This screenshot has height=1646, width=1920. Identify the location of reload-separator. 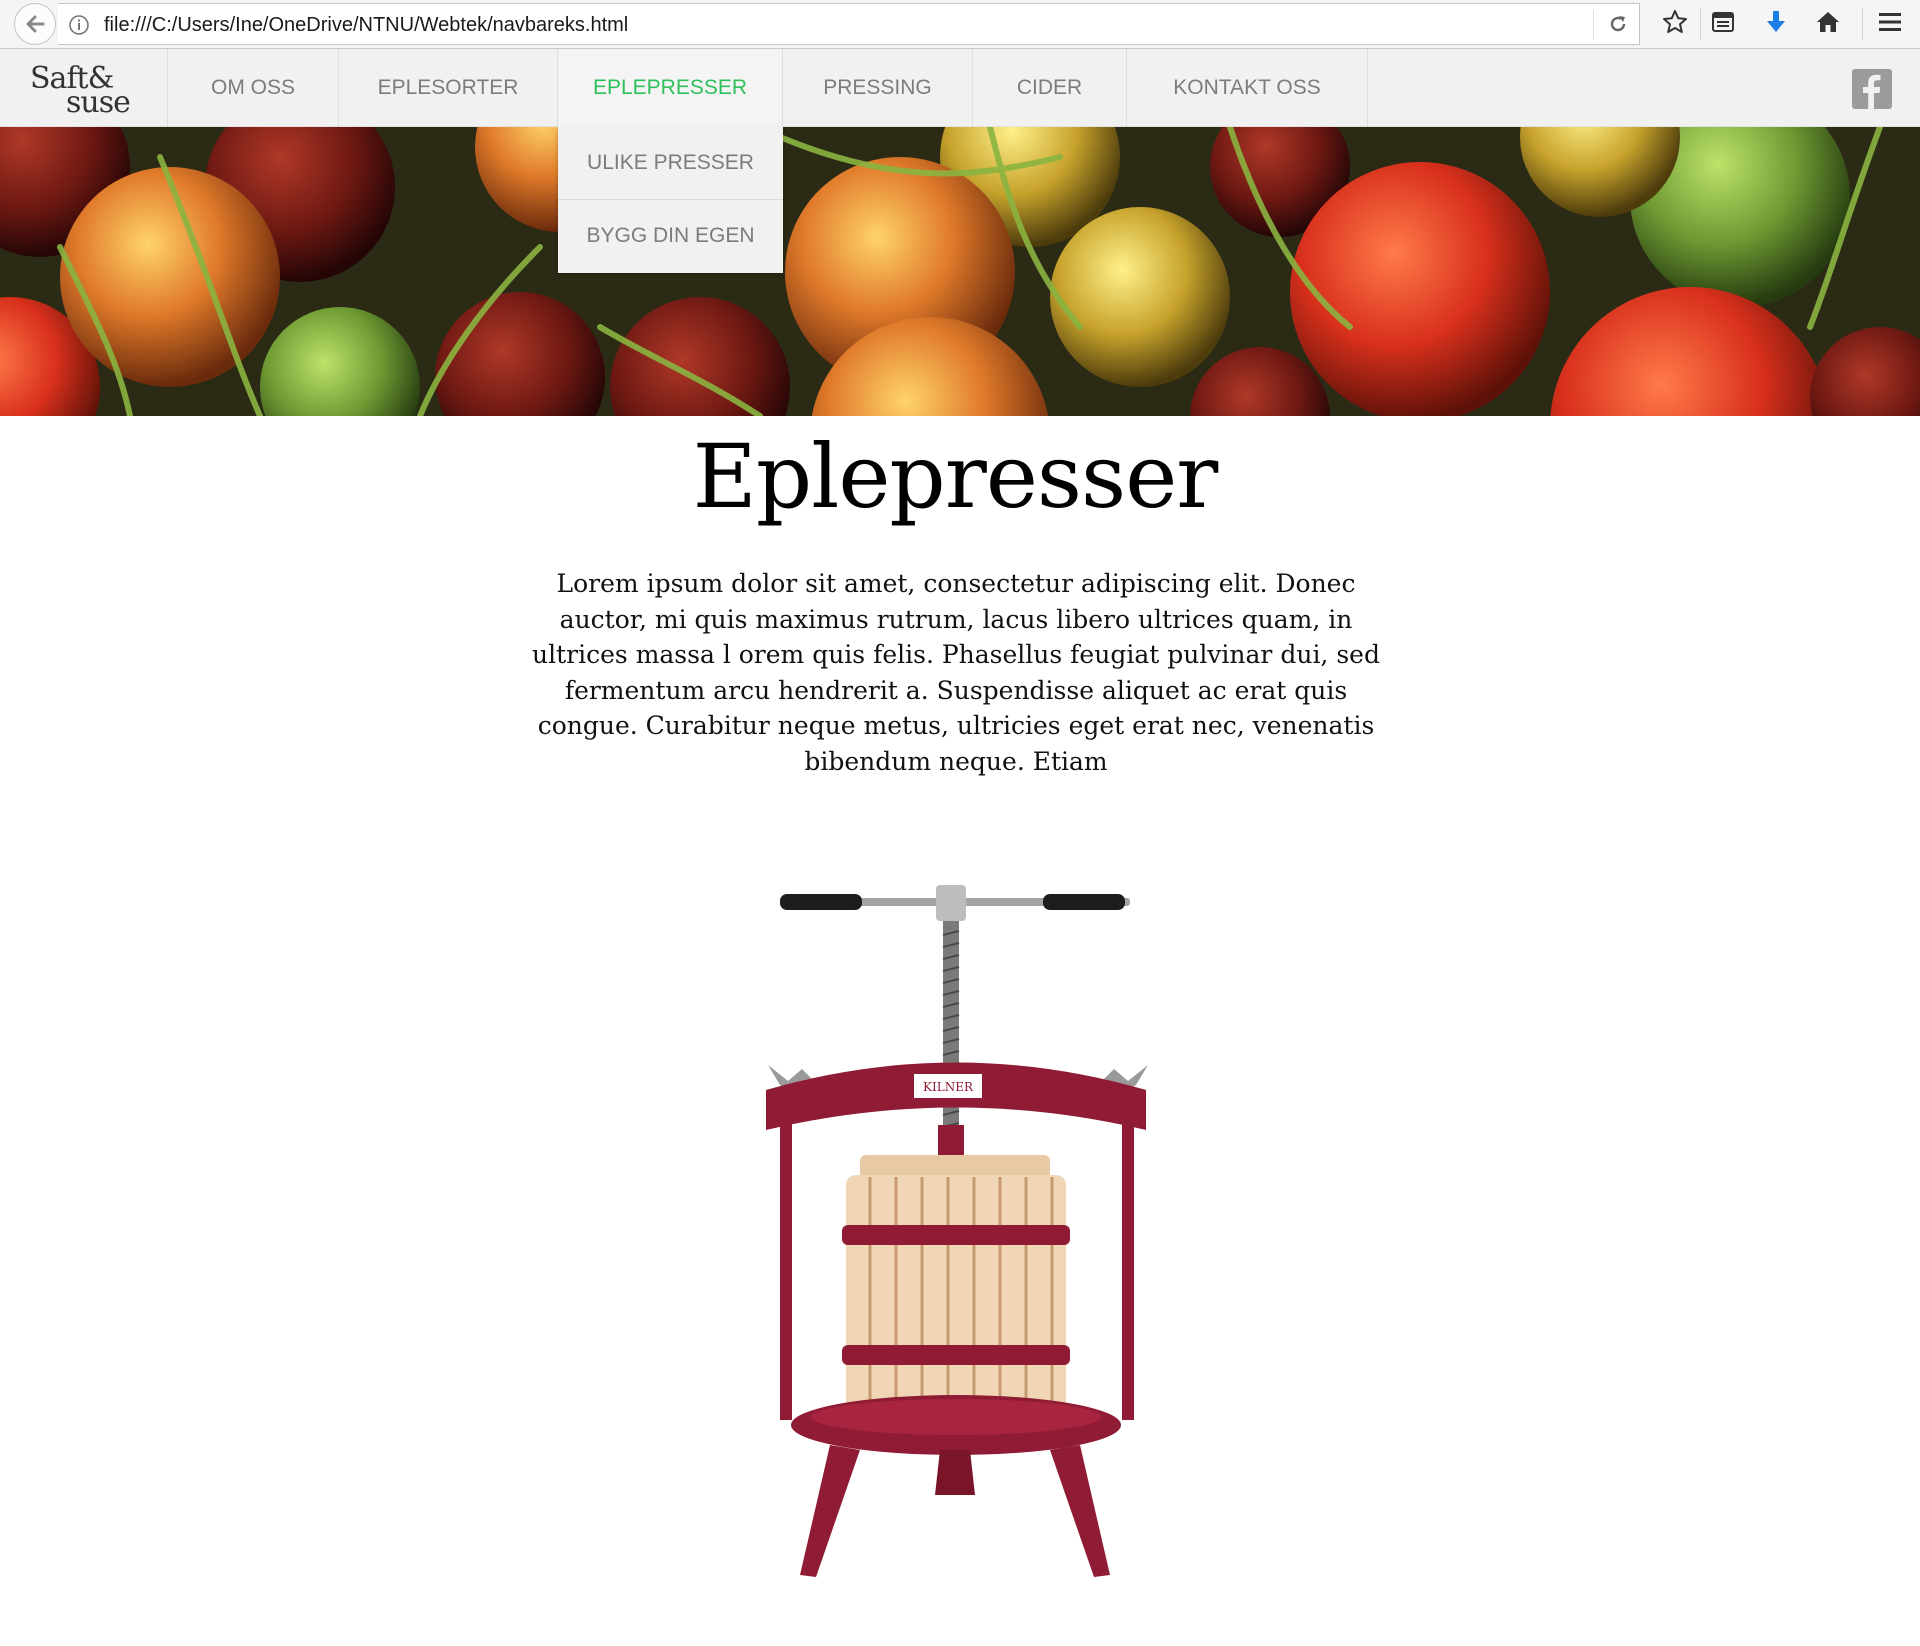
(1593, 25).